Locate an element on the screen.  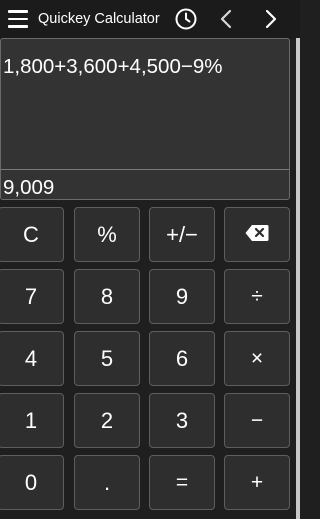
digit-2-label: 2 is located at coordinates (107, 420).